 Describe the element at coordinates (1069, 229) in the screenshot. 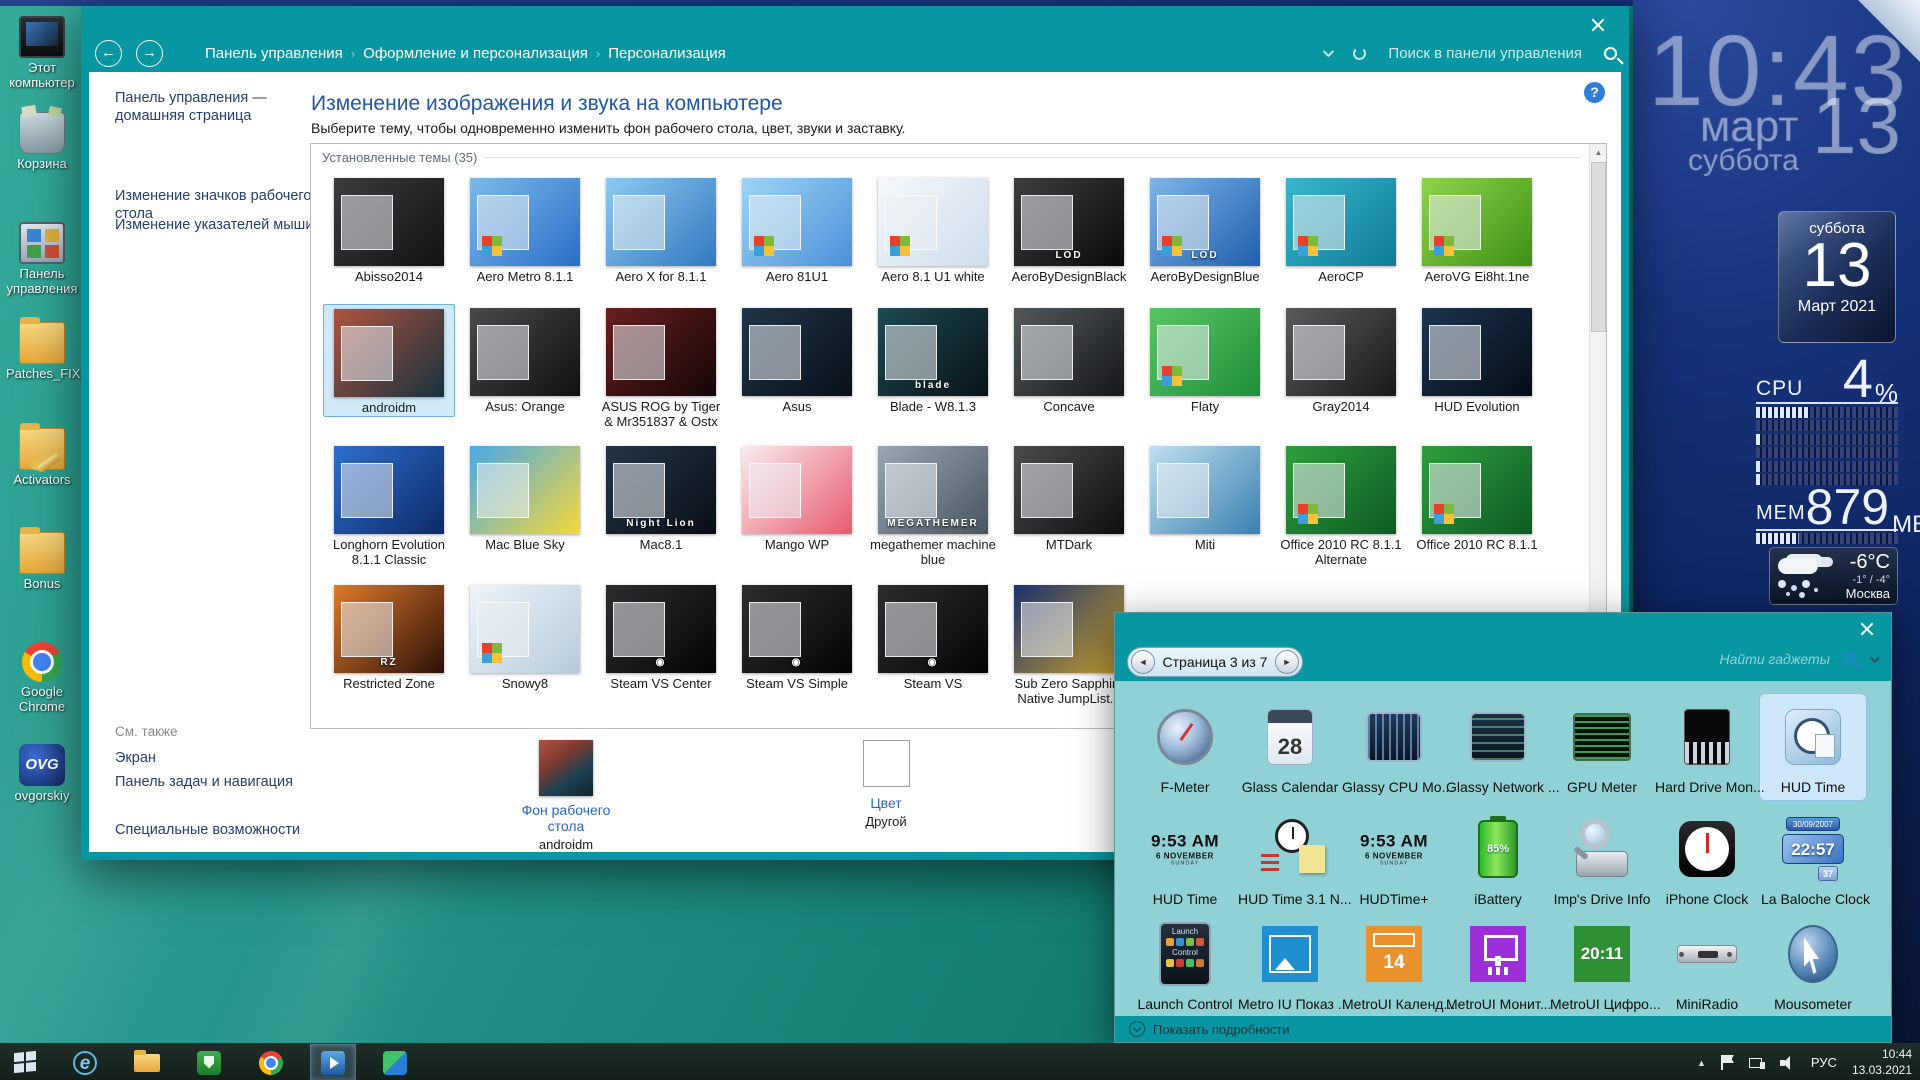

I see `theme-tile: LOD AeroByDesignBlack` at that location.